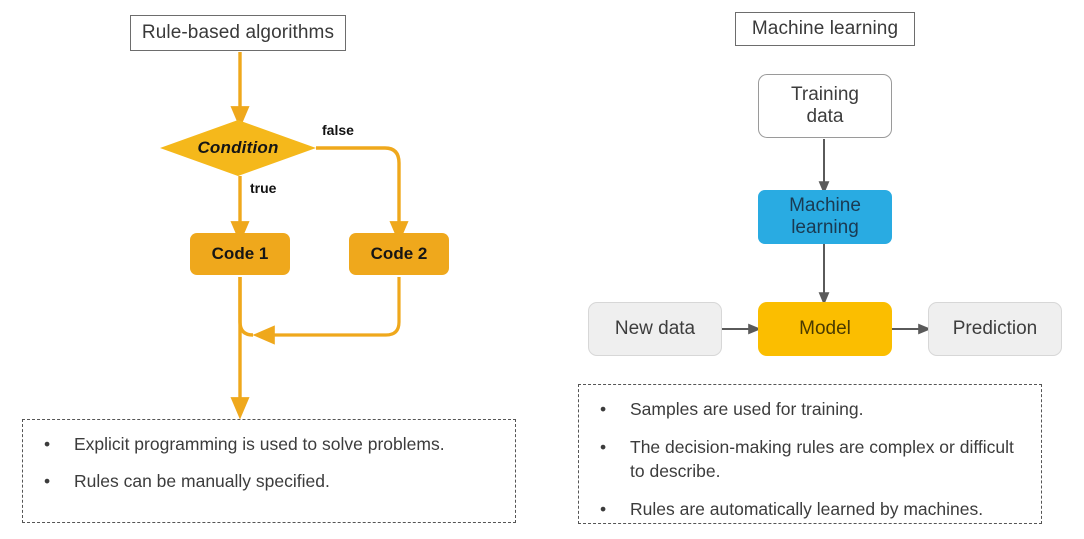 The image size is (1084, 539). What do you see at coordinates (747, 409) in the screenshot?
I see `note-text: Samples are used for training.` at bounding box center [747, 409].